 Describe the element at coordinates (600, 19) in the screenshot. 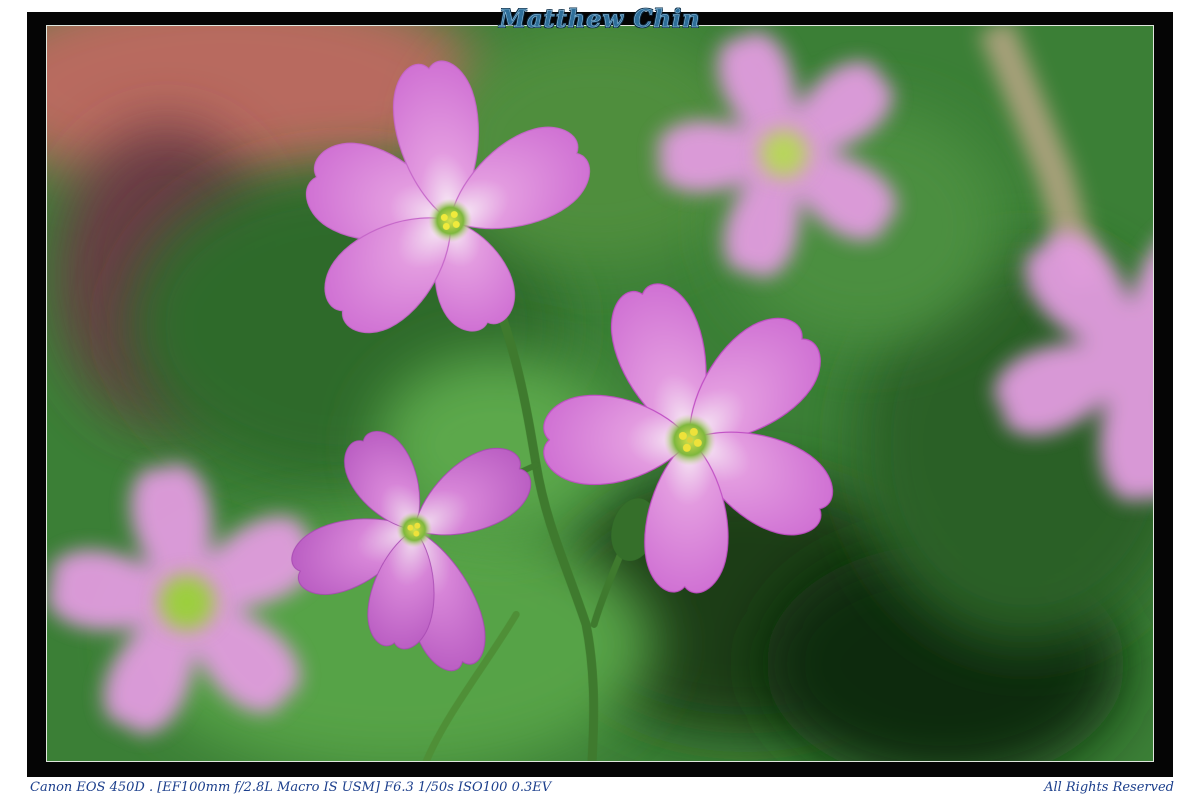

I see `photographer-watermark: Matthew Chin` at that location.